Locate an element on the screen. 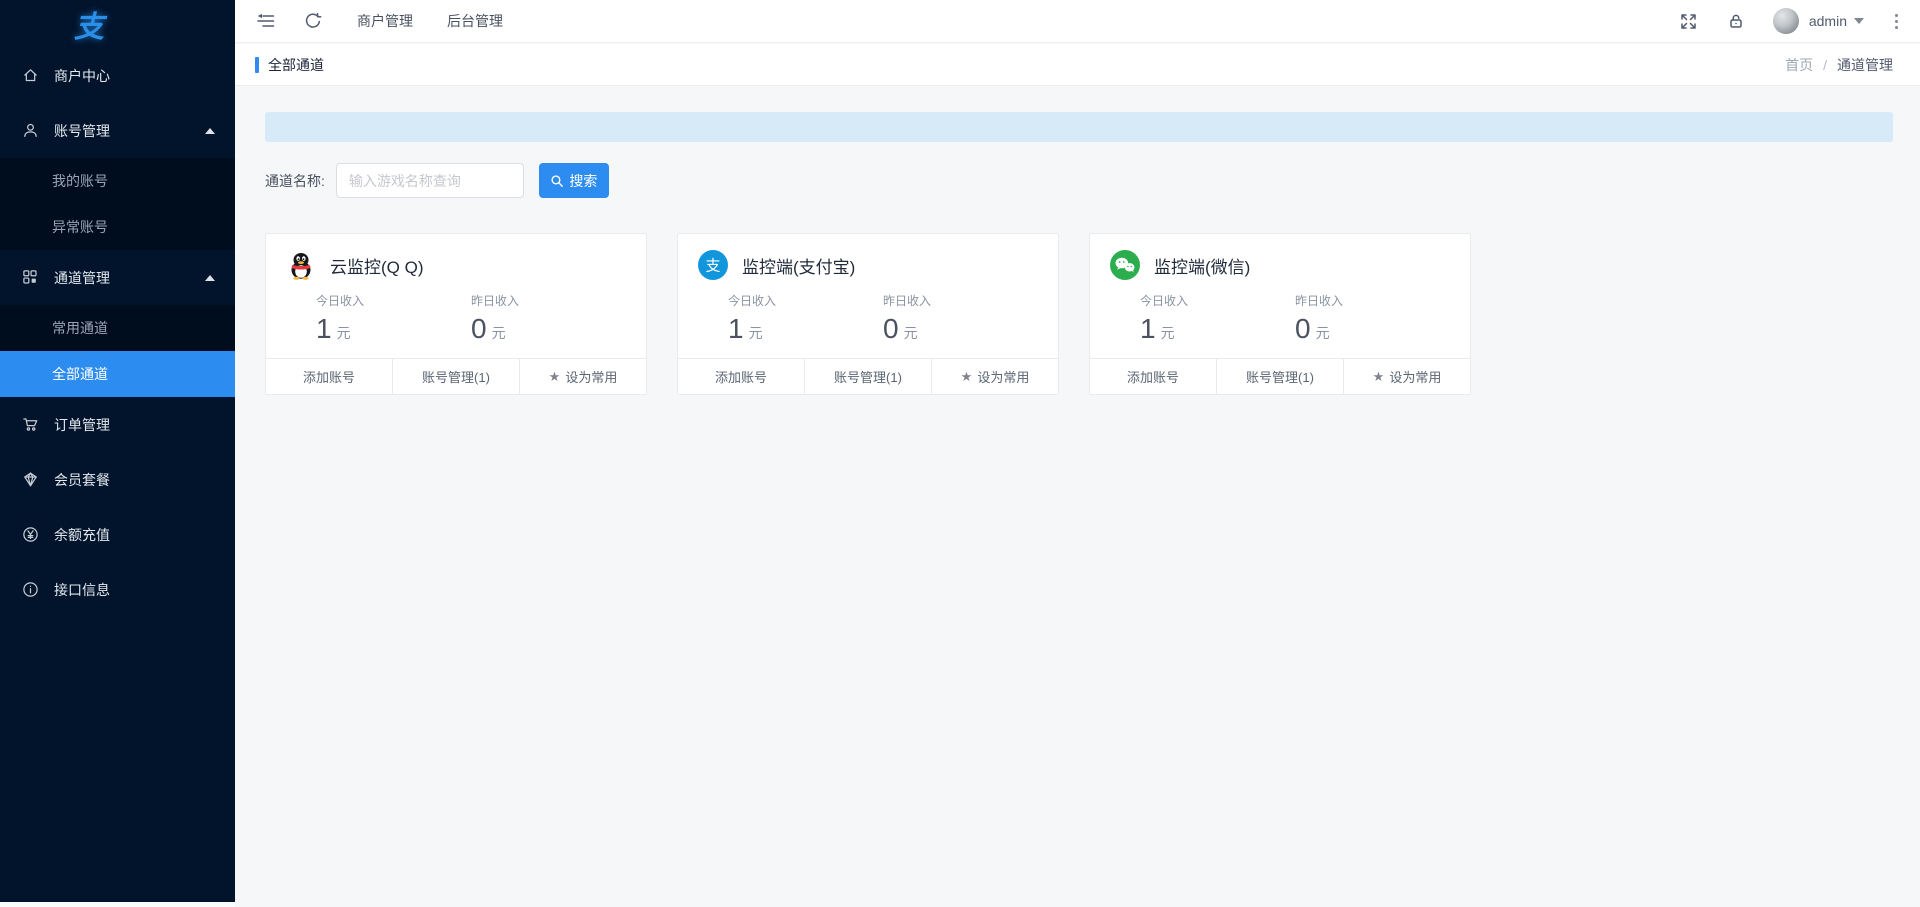 The height and width of the screenshot is (907, 1920). breadcrumb: 首页 / 通道管理 is located at coordinates (1839, 65).